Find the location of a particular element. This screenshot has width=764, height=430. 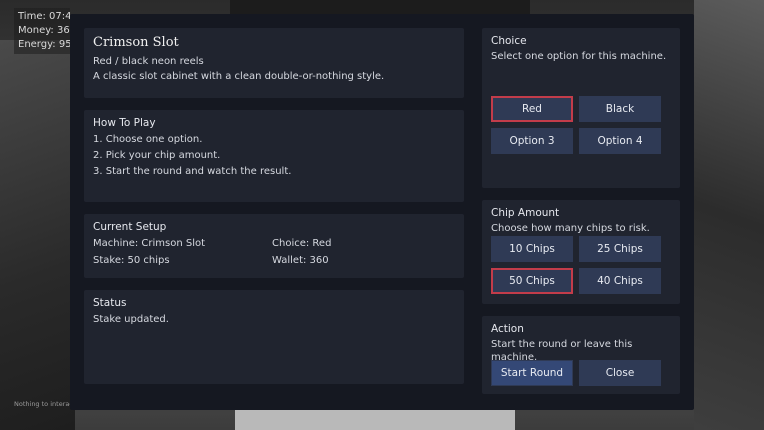

how-to-play-heading: How To Play is located at coordinates (124, 123).